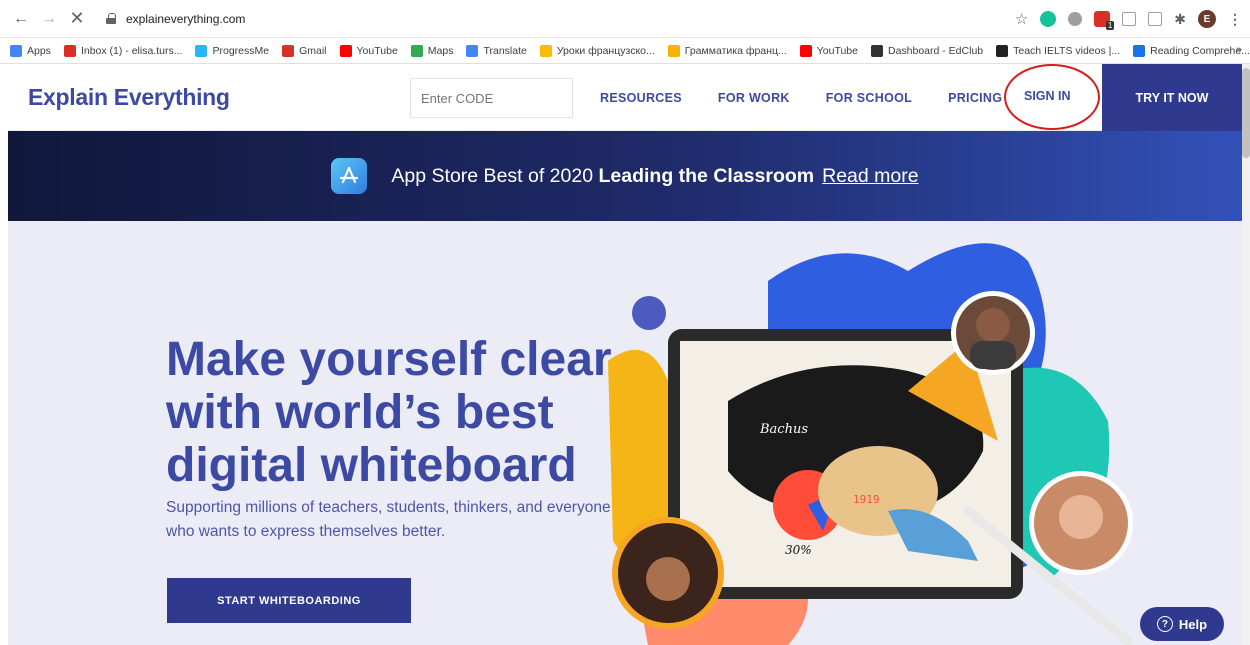 This screenshot has height=645, width=1250. What do you see at coordinates (706, 175) in the screenshot?
I see `banner-bold: Leading the Classroom` at bounding box center [706, 175].